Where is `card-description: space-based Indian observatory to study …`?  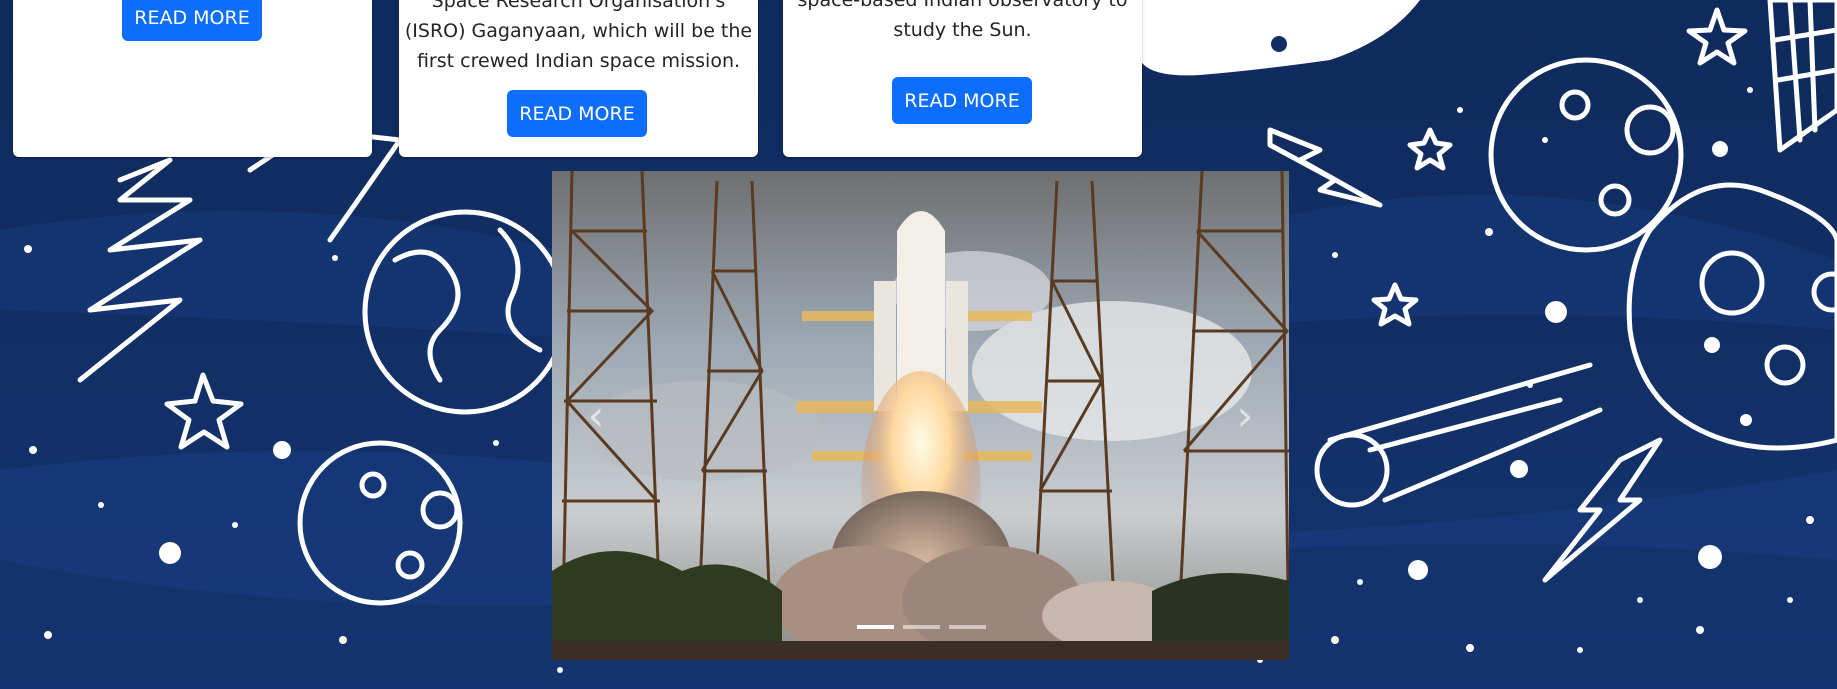
card-description: space-based Indian observatory to study … is located at coordinates (962, 22).